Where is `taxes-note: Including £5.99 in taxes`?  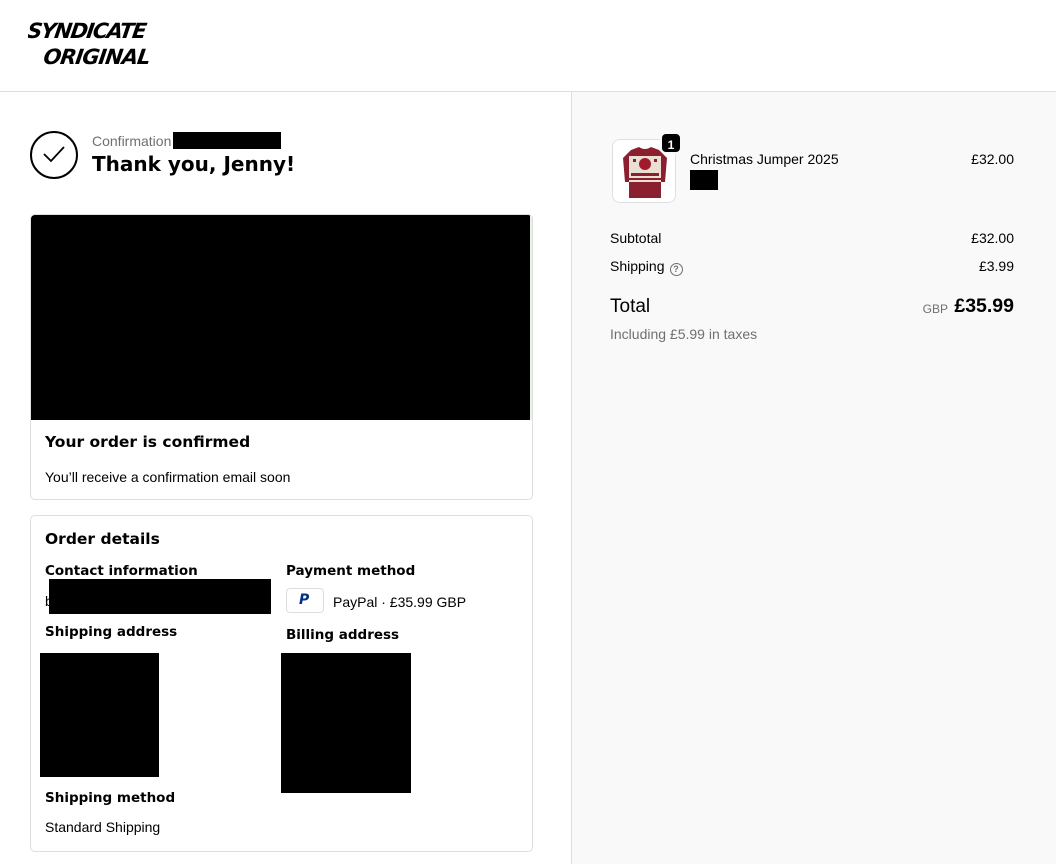
taxes-note: Including £5.99 in taxes is located at coordinates (684, 334).